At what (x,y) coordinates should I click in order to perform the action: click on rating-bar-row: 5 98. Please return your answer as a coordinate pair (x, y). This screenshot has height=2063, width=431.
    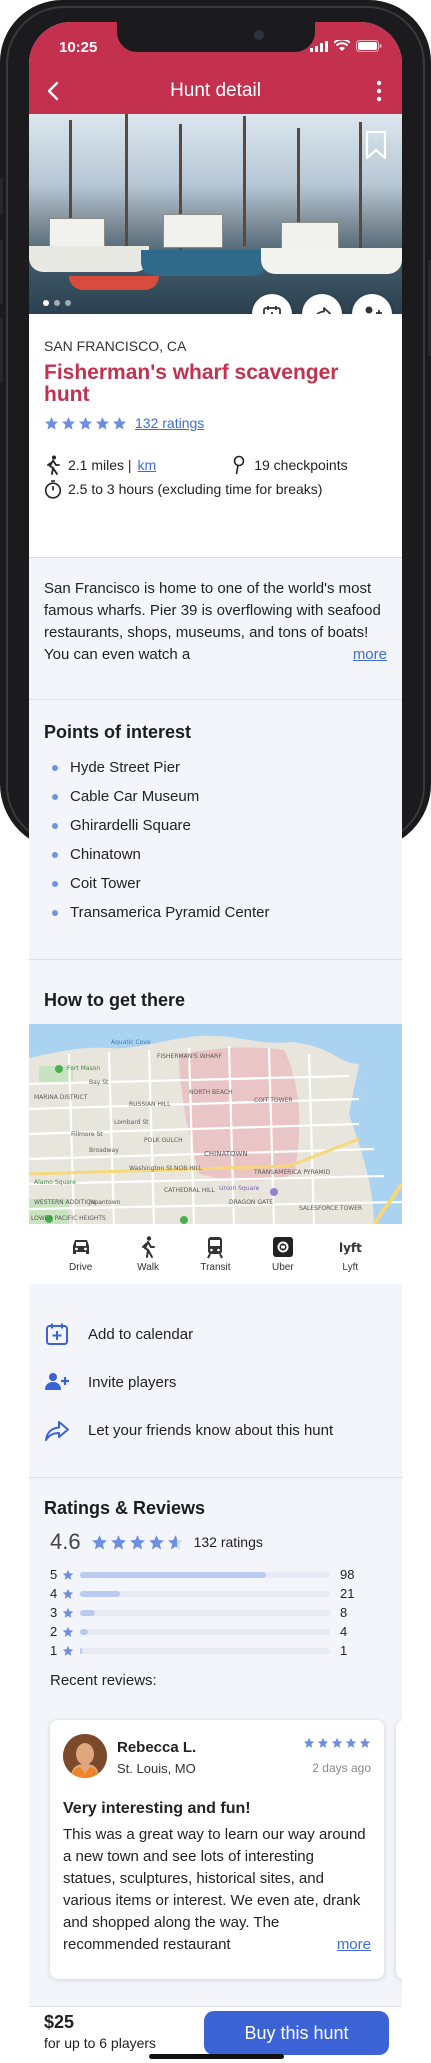
    Looking at the image, I should click on (218, 1574).